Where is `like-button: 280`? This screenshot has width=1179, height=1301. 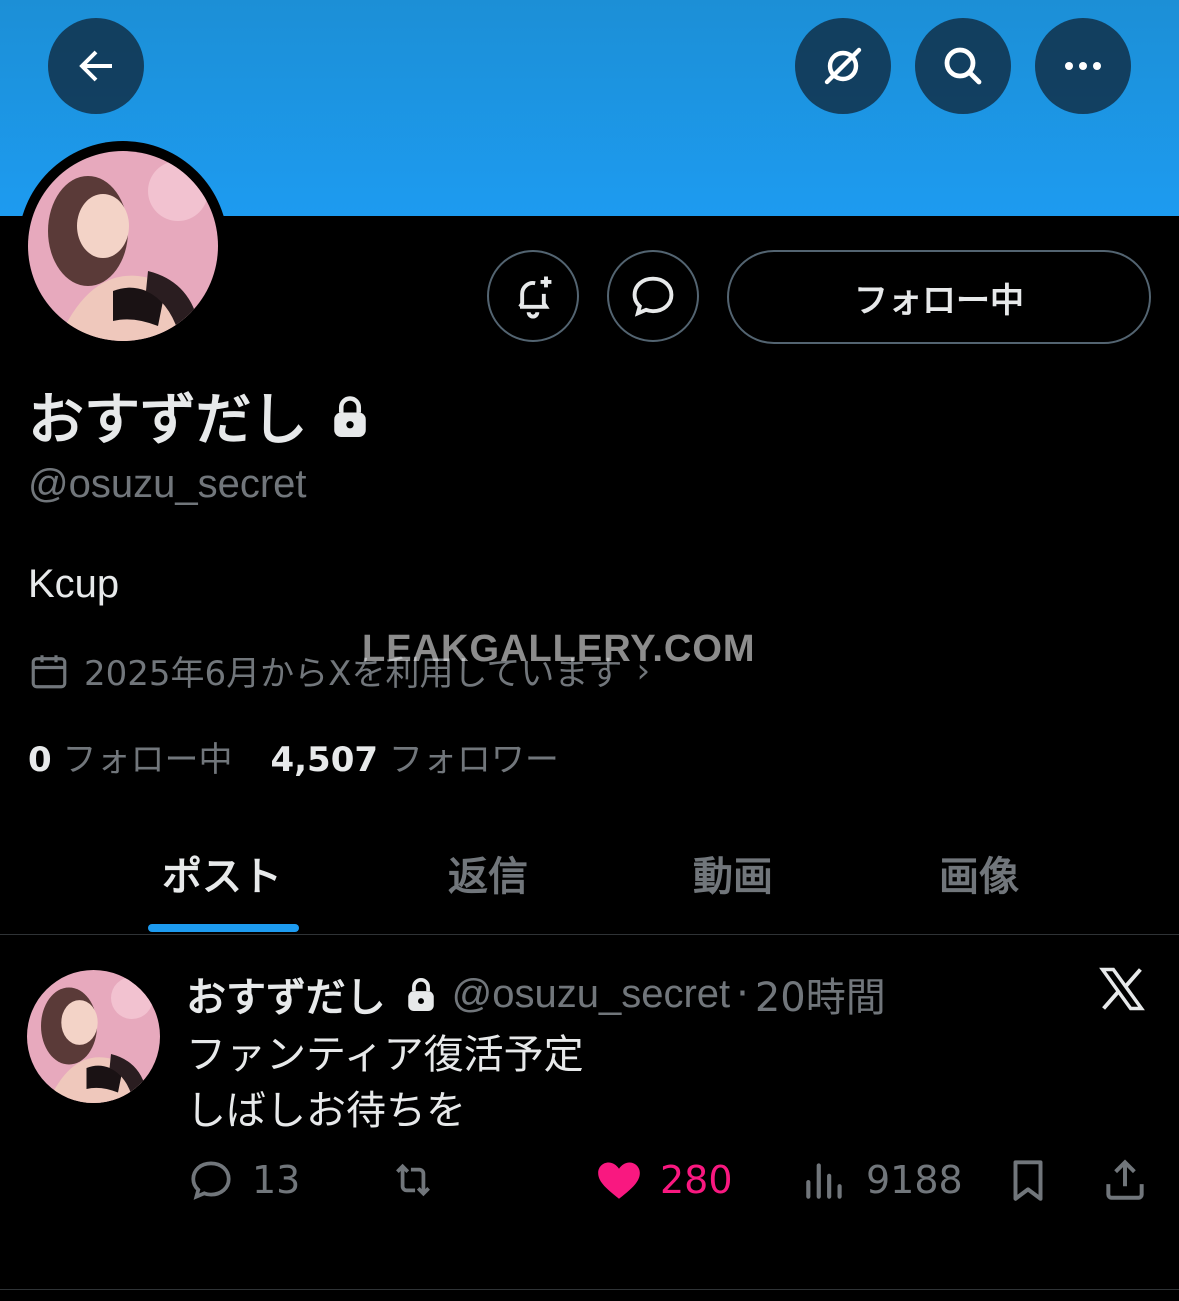 like-button: 280 is located at coordinates (663, 1180).